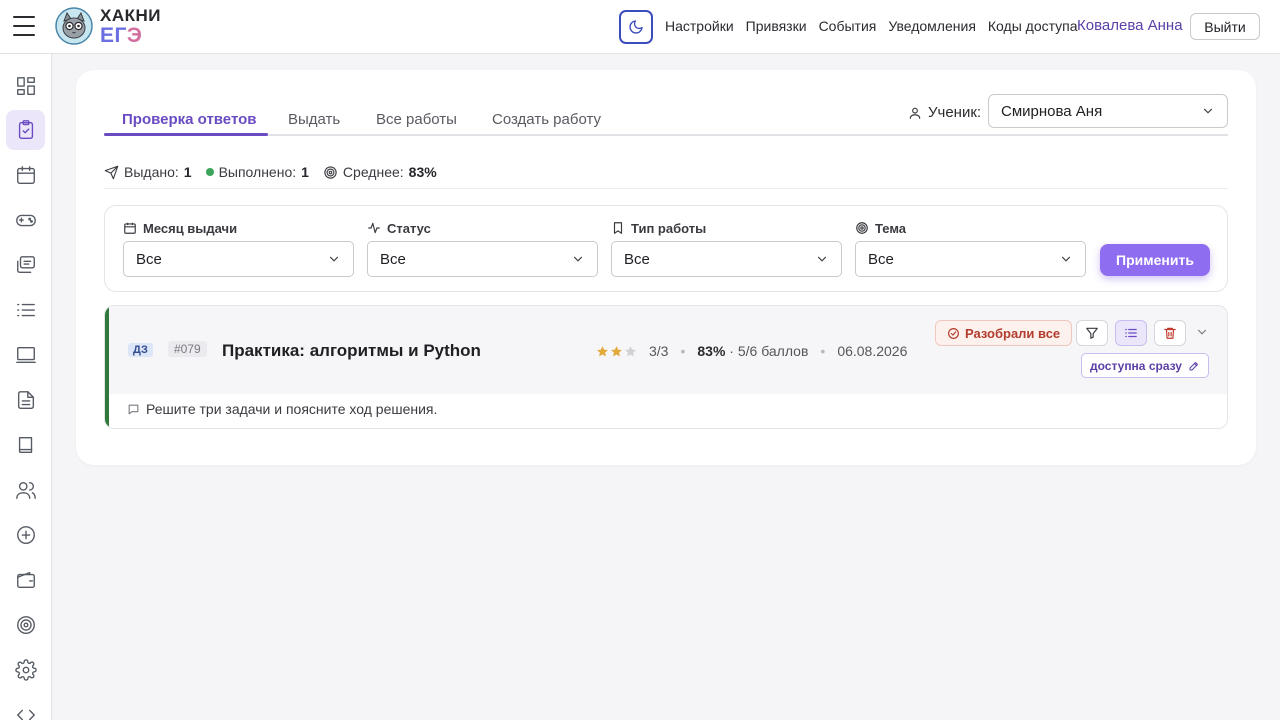  I want to click on work-title: Практика: алгоритмы и Python, so click(351, 351).